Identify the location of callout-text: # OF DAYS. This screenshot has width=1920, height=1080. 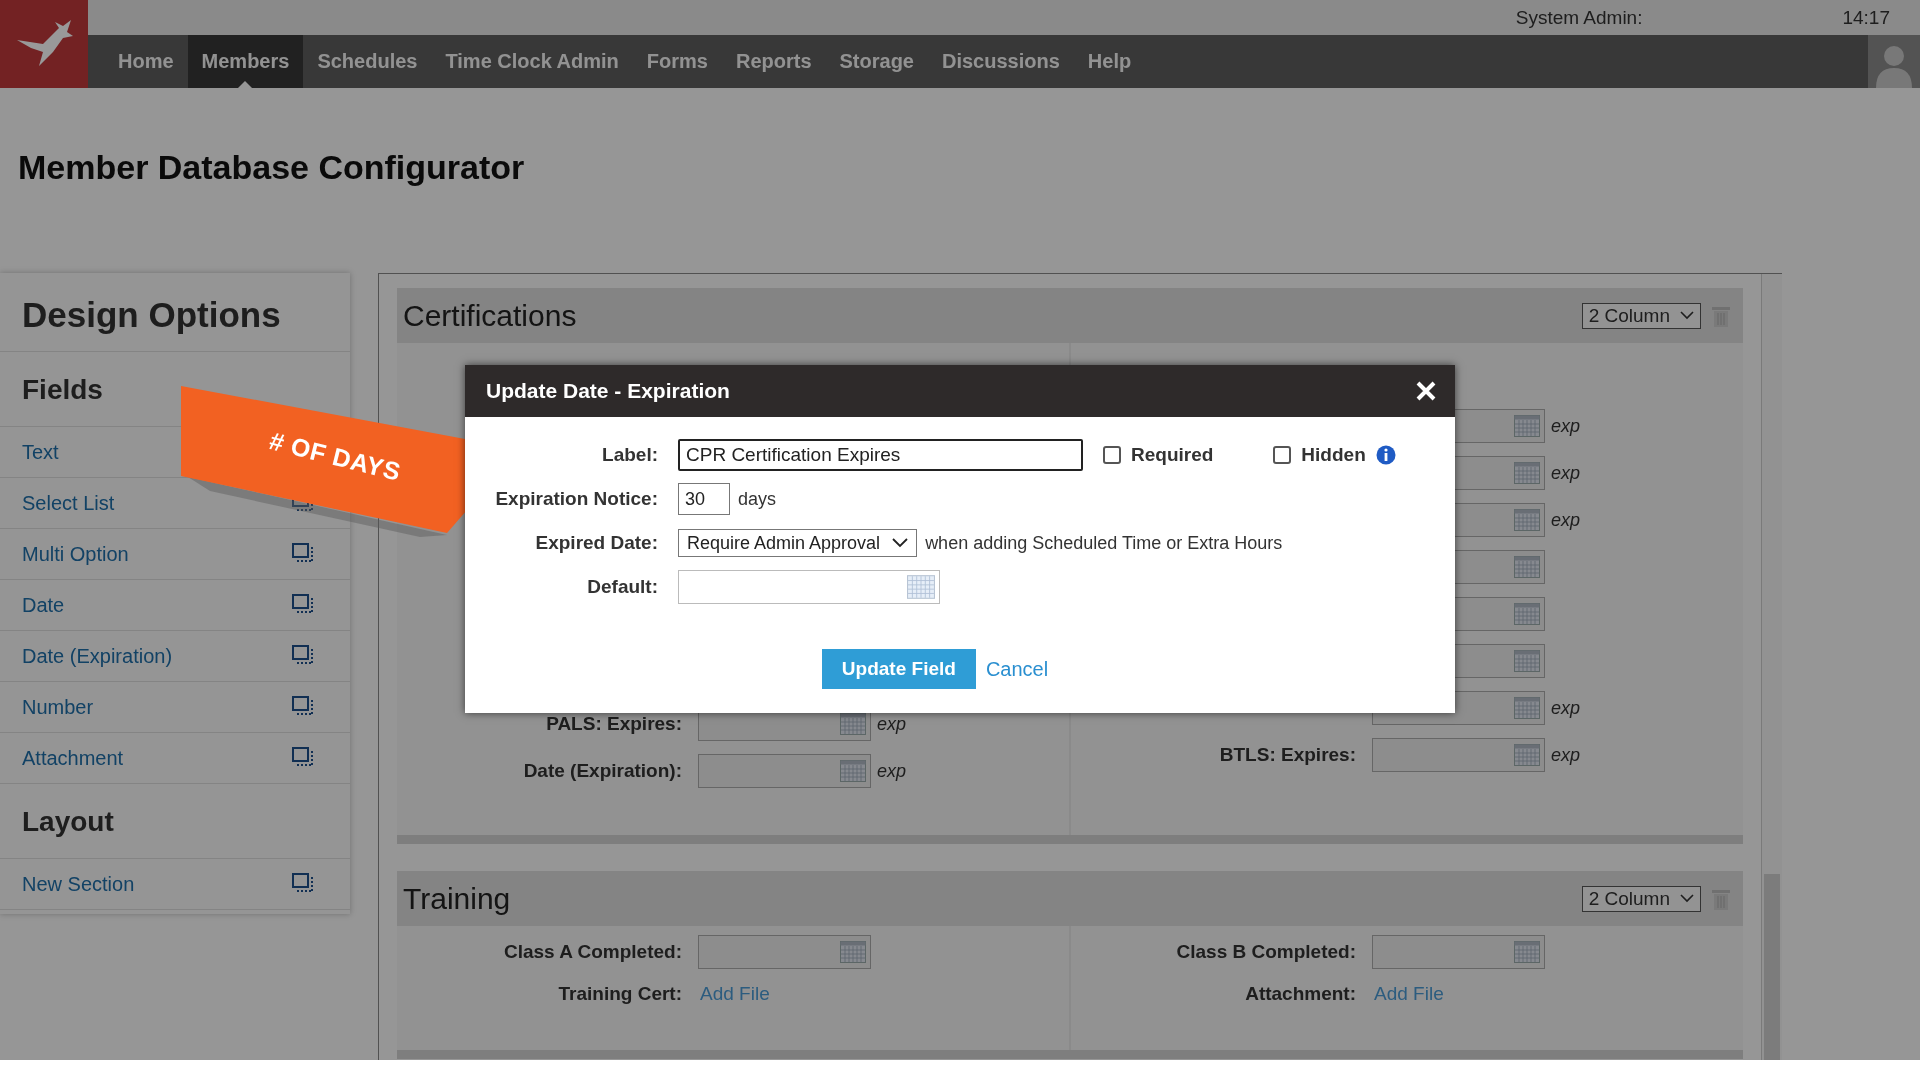
(335, 456).